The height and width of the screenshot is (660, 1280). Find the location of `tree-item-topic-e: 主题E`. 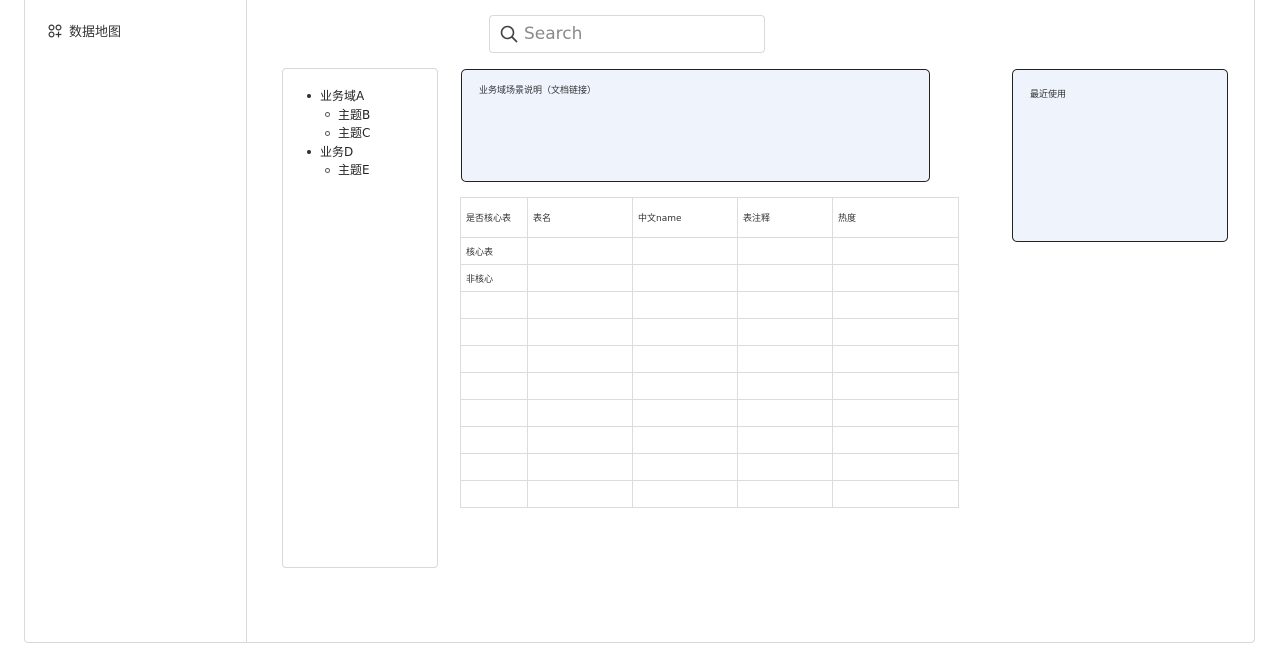

tree-item-topic-e: 主题E is located at coordinates (338, 170).